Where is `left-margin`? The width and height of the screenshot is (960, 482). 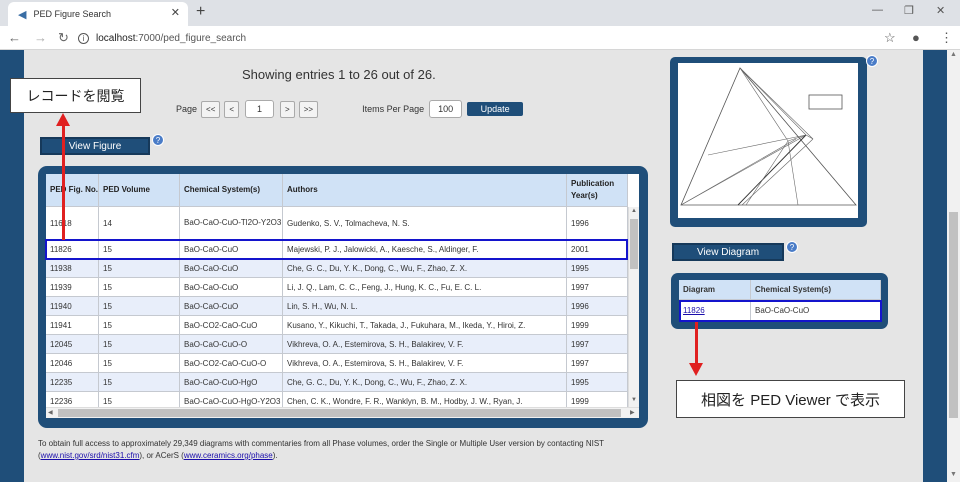 left-margin is located at coordinates (12, 266).